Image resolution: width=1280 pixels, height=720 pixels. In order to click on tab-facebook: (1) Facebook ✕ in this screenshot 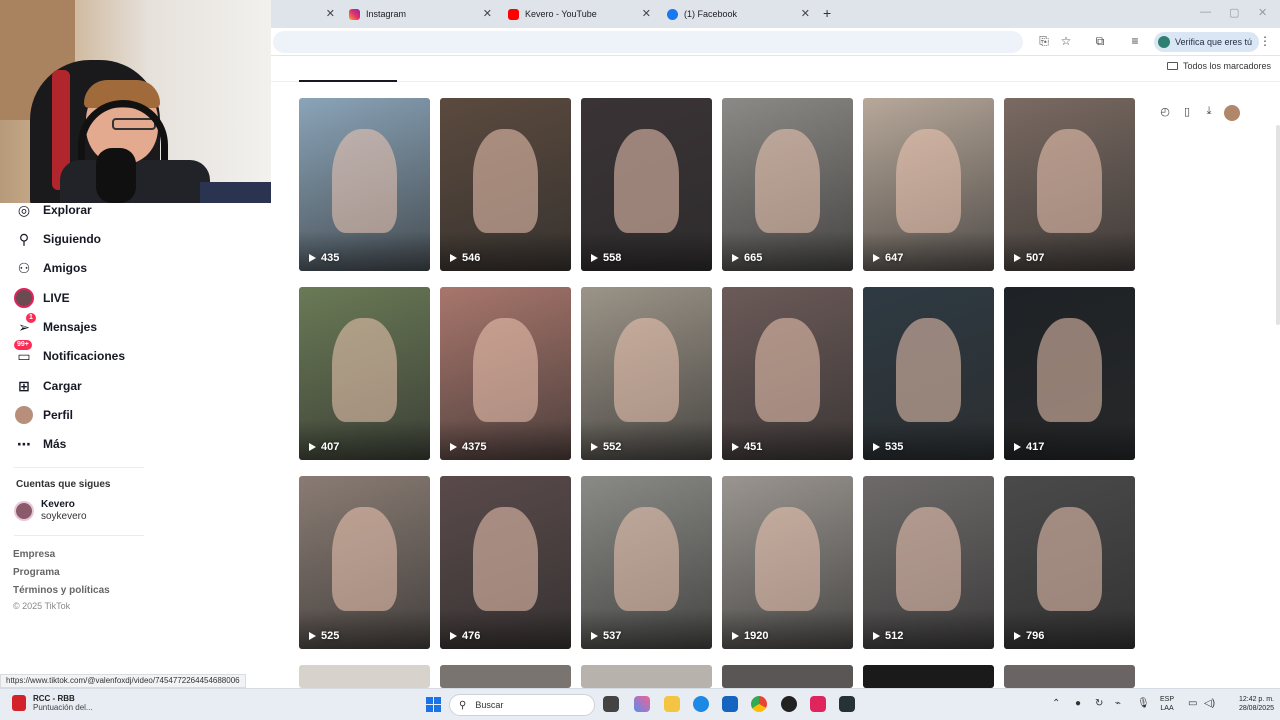, I will do `click(738, 14)`.